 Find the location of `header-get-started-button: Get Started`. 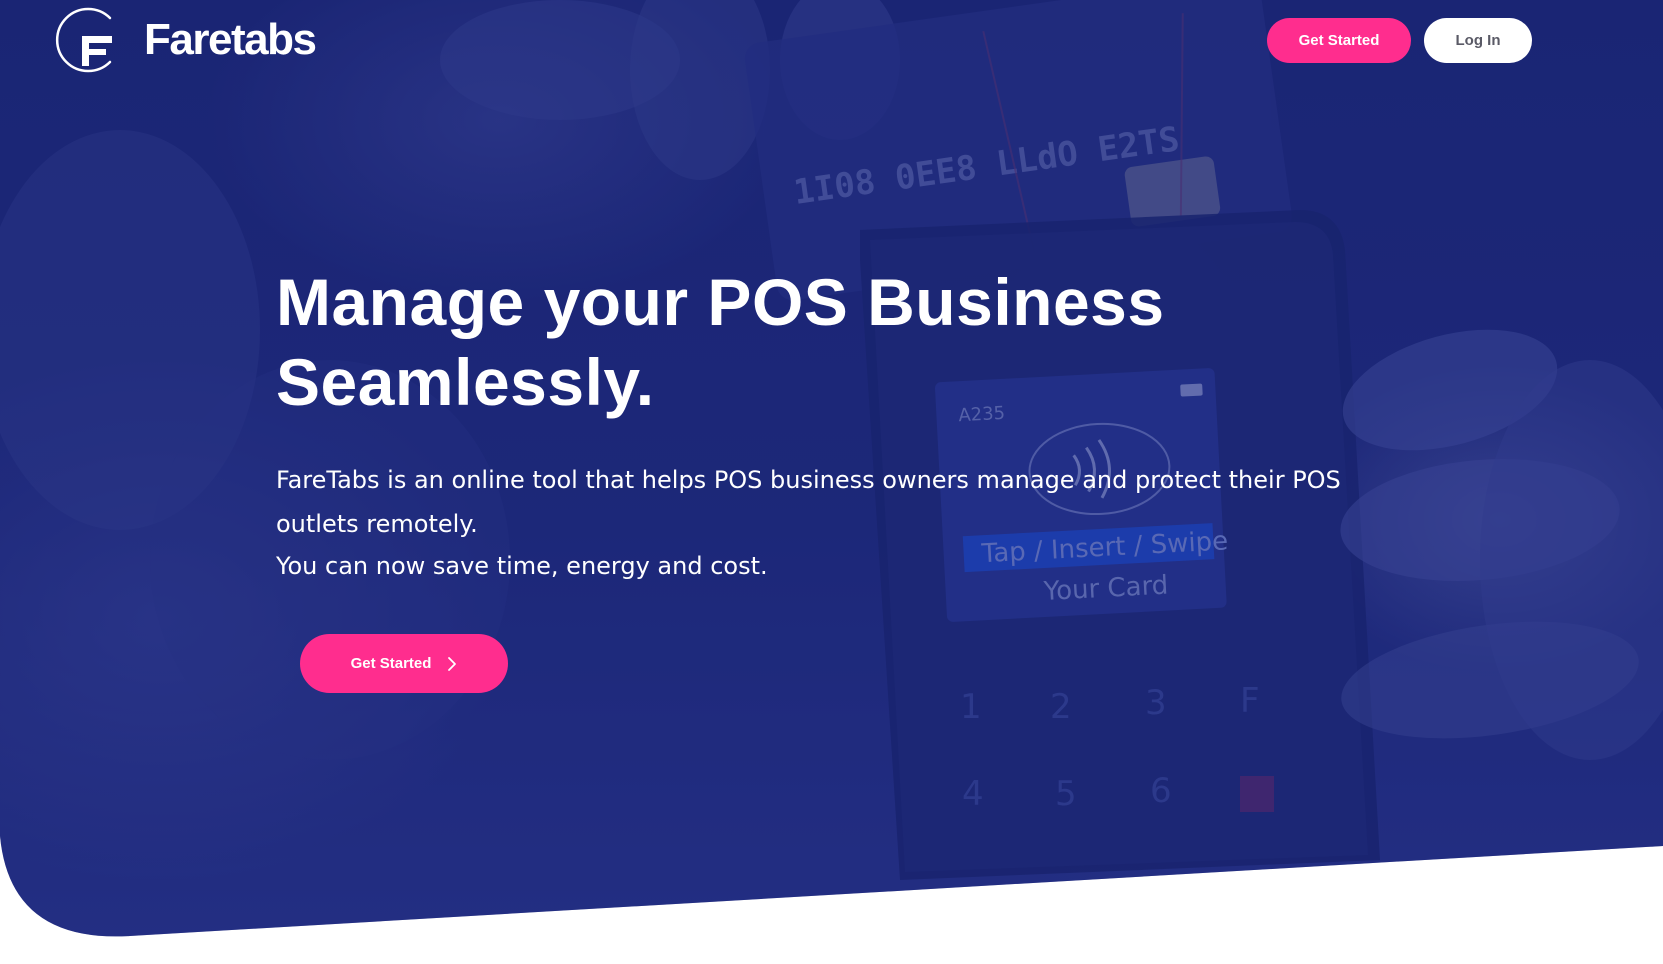

header-get-started-button: Get Started is located at coordinates (1339, 40).